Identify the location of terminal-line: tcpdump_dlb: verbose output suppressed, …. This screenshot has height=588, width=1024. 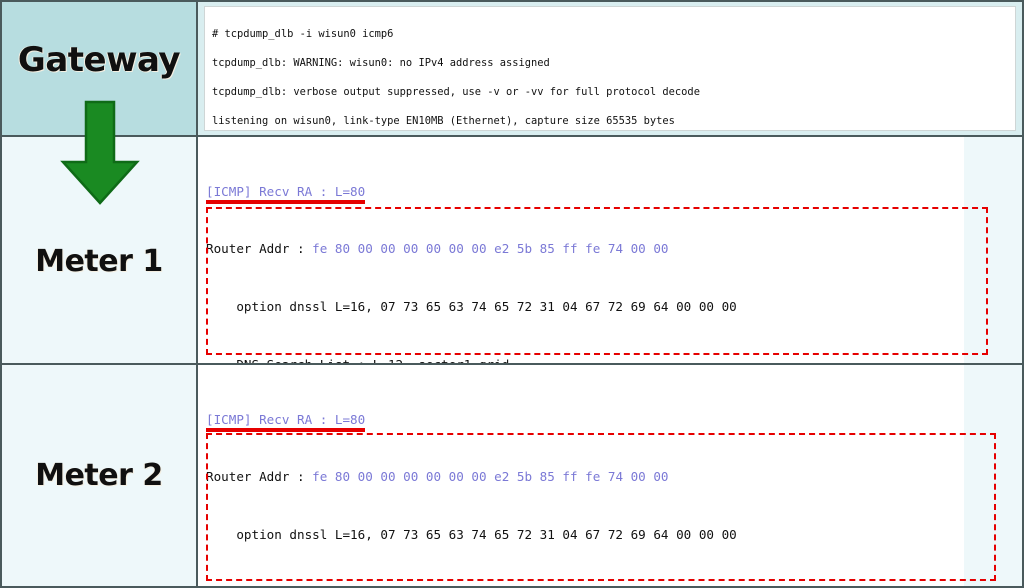
(456, 91).